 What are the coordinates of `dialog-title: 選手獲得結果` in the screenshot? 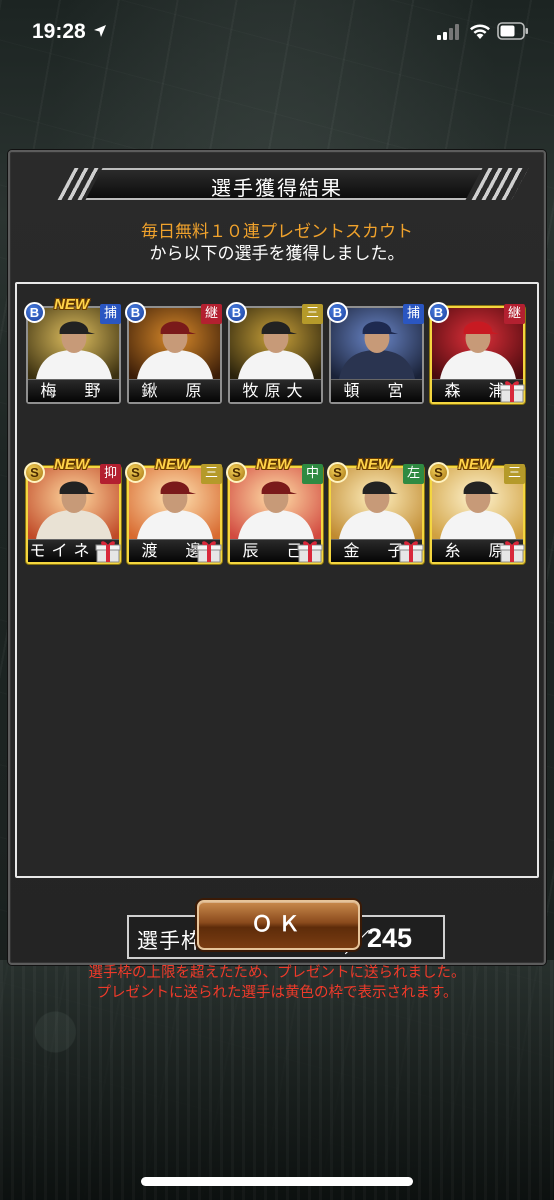 It's located at (277, 188).